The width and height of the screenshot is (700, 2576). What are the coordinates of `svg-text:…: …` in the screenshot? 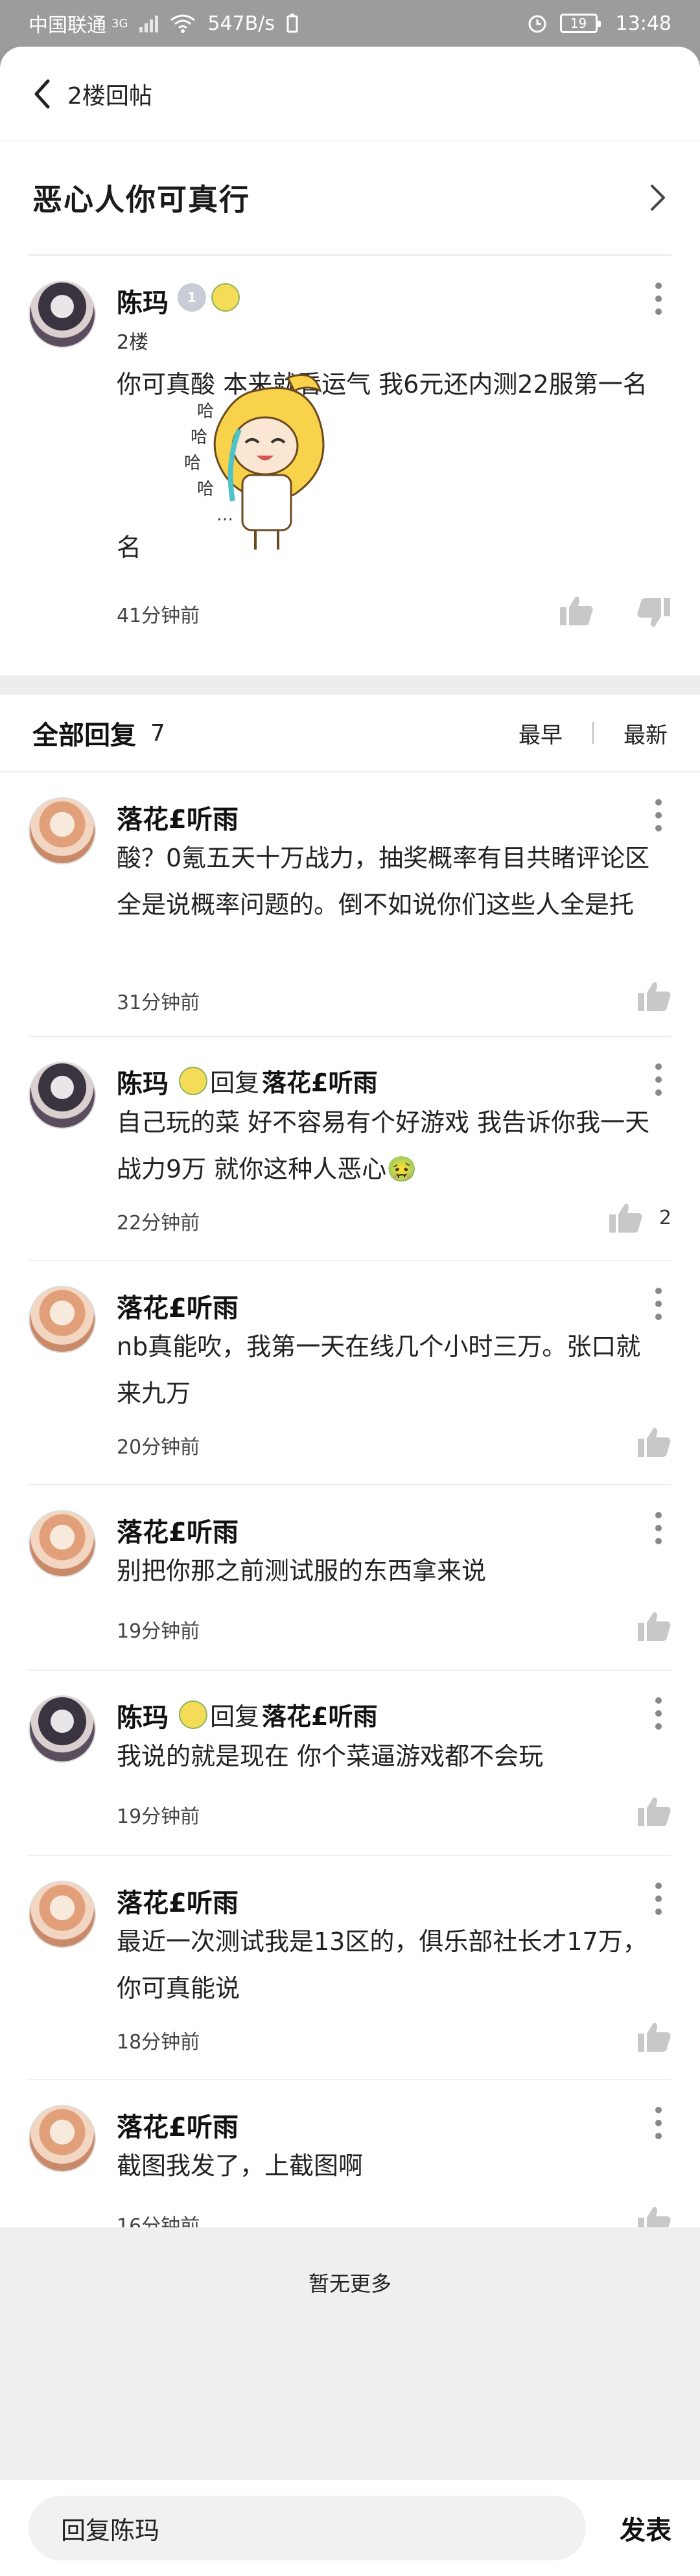 It's located at (224, 515).